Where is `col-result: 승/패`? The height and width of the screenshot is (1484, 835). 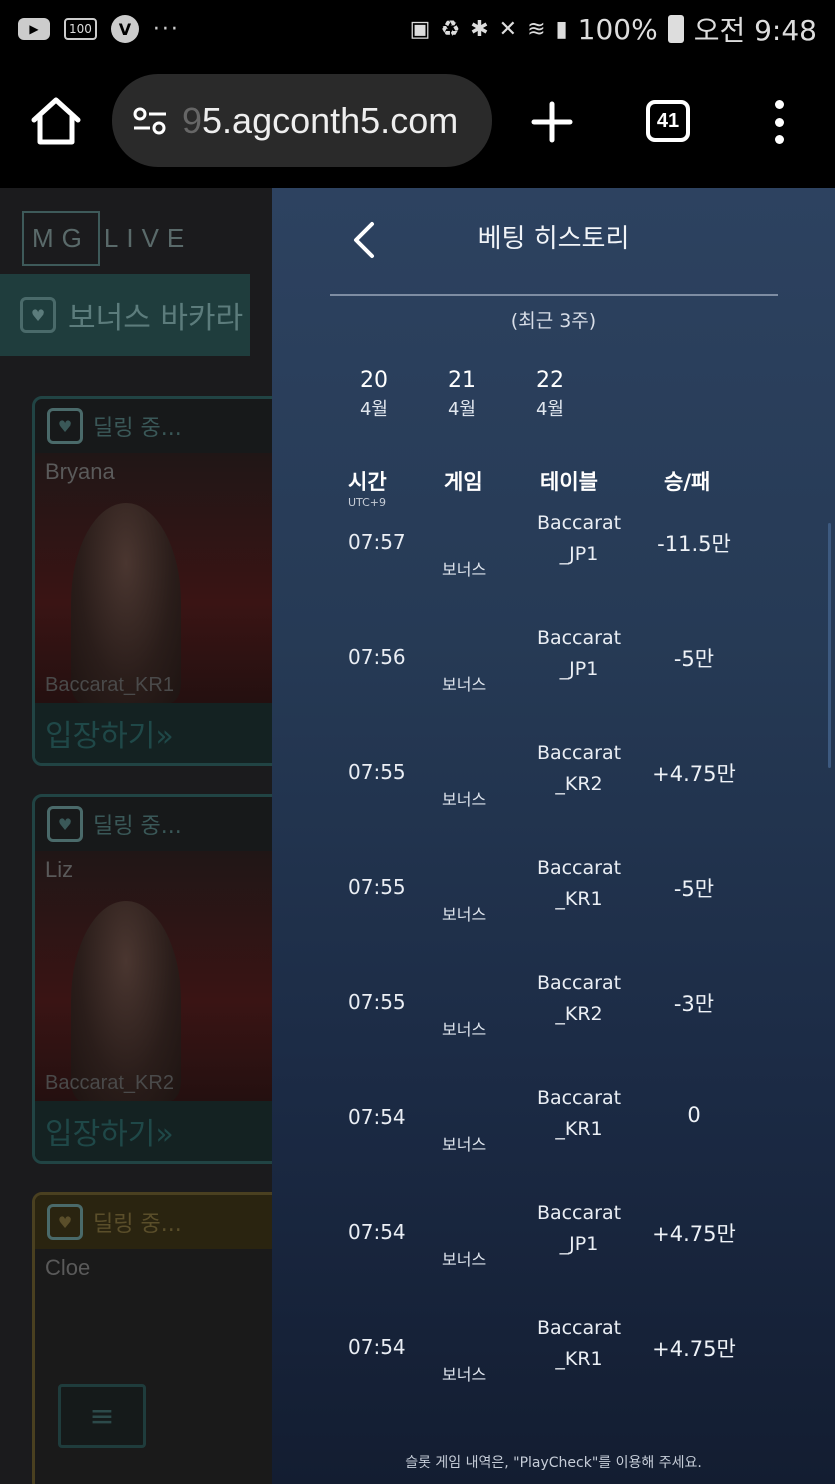 col-result: 승/패 is located at coordinates (687, 482).